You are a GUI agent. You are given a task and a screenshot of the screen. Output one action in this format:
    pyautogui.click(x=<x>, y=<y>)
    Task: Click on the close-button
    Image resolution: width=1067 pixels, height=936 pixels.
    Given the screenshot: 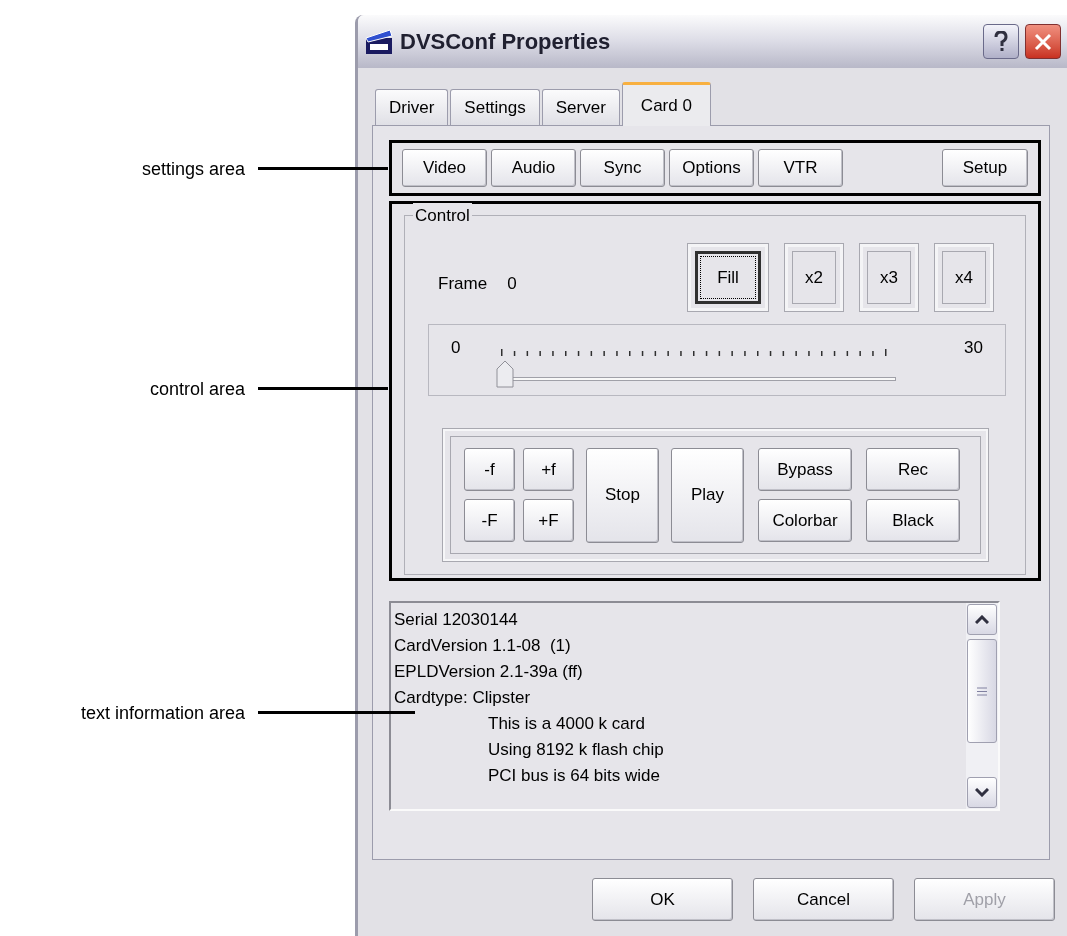 What is the action you would take?
    pyautogui.click(x=1043, y=41)
    